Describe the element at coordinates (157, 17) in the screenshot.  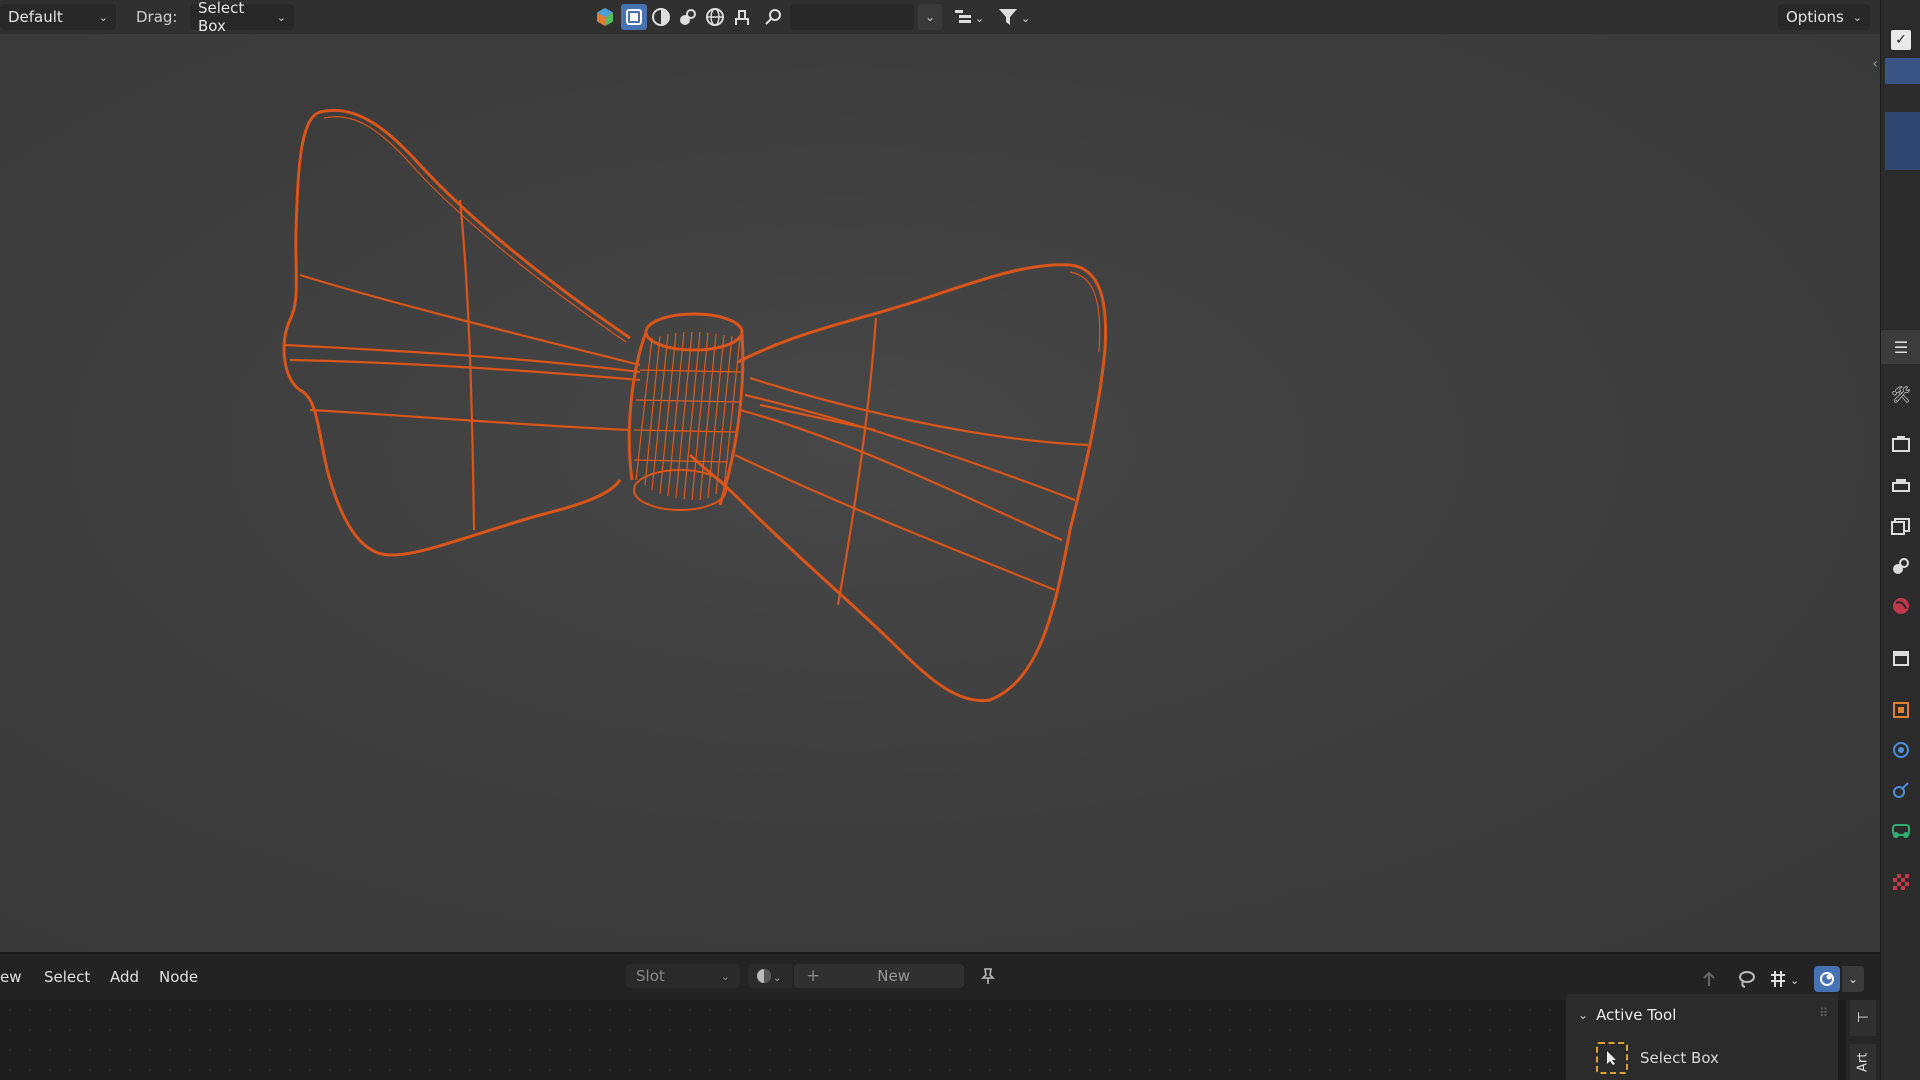
I see `drag-label: Drag:` at that location.